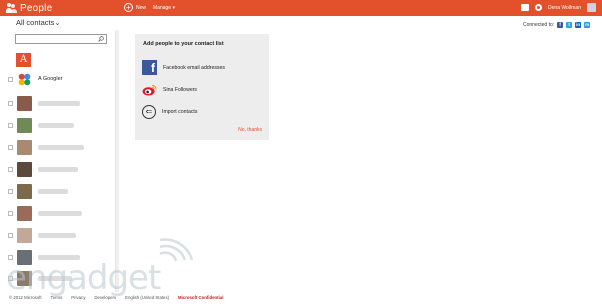  What do you see at coordinates (176, 250) in the screenshot?
I see `wifi-icon` at bounding box center [176, 250].